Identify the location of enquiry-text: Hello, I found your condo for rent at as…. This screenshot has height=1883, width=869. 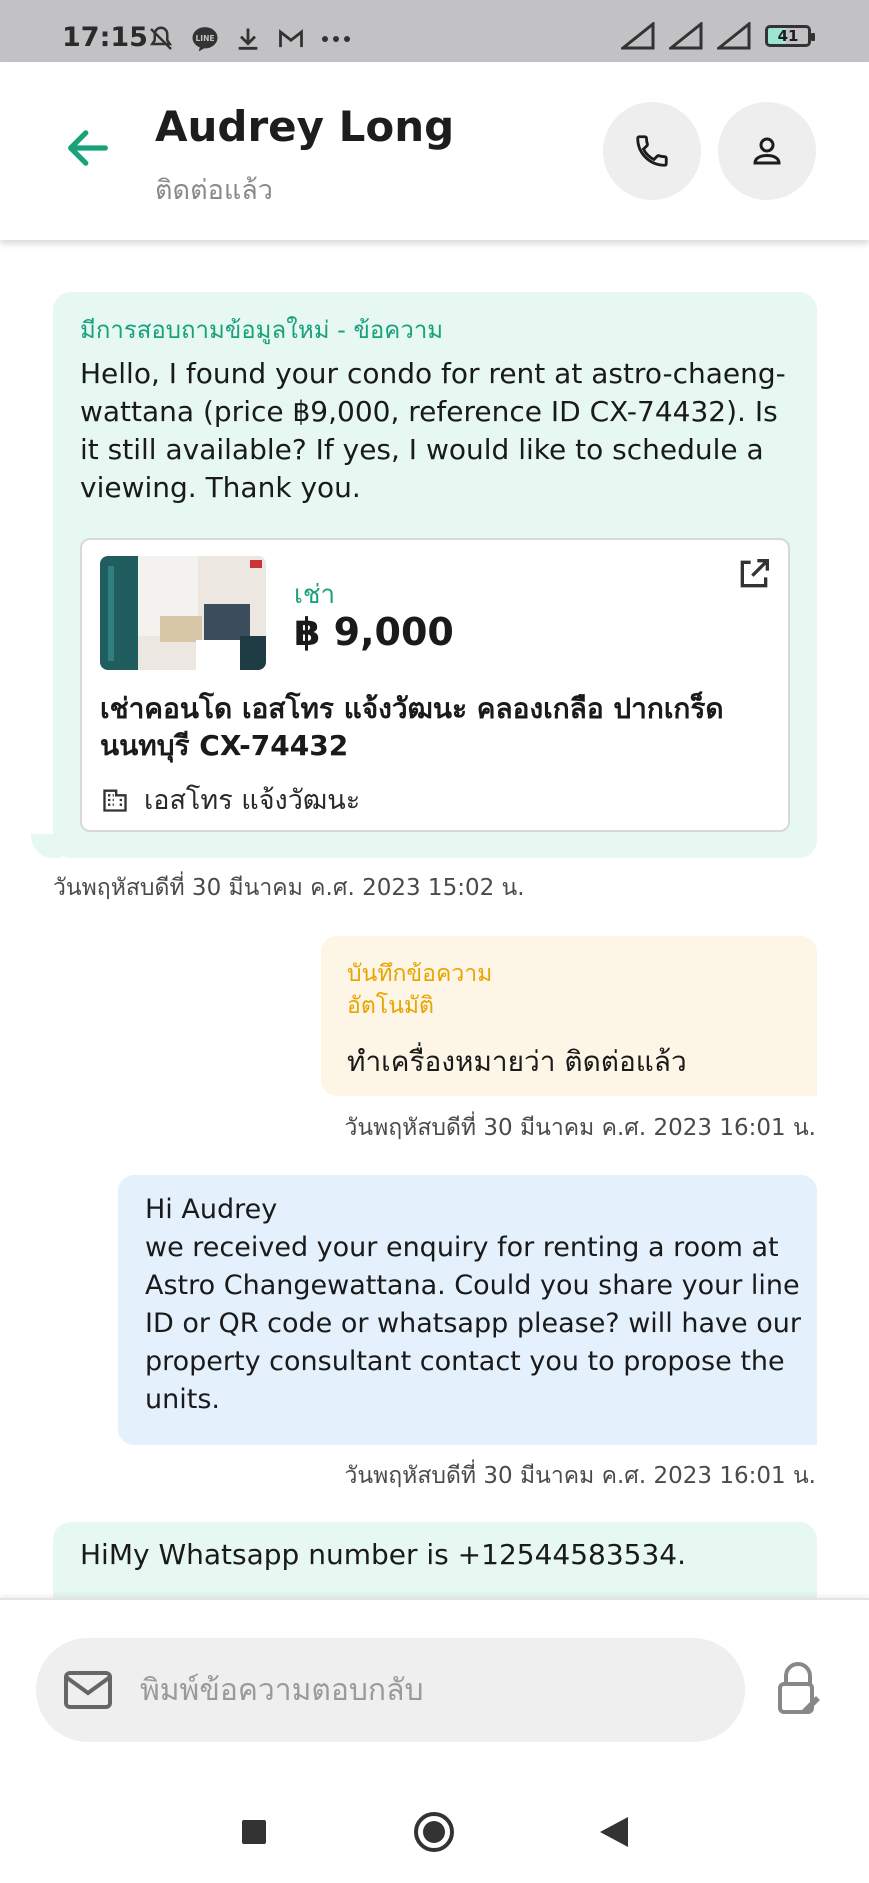
(433, 430).